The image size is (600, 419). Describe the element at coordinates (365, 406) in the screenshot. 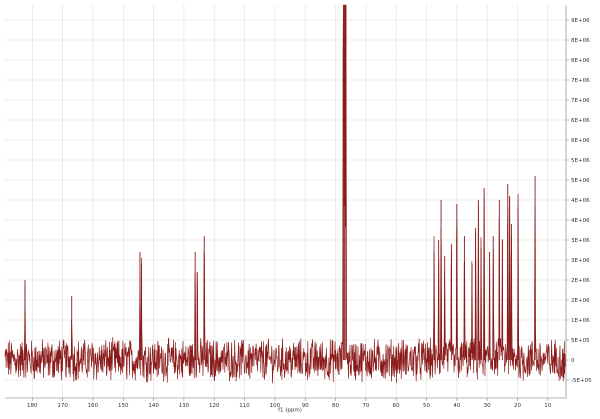

I see `x-tick-label: 70` at that location.